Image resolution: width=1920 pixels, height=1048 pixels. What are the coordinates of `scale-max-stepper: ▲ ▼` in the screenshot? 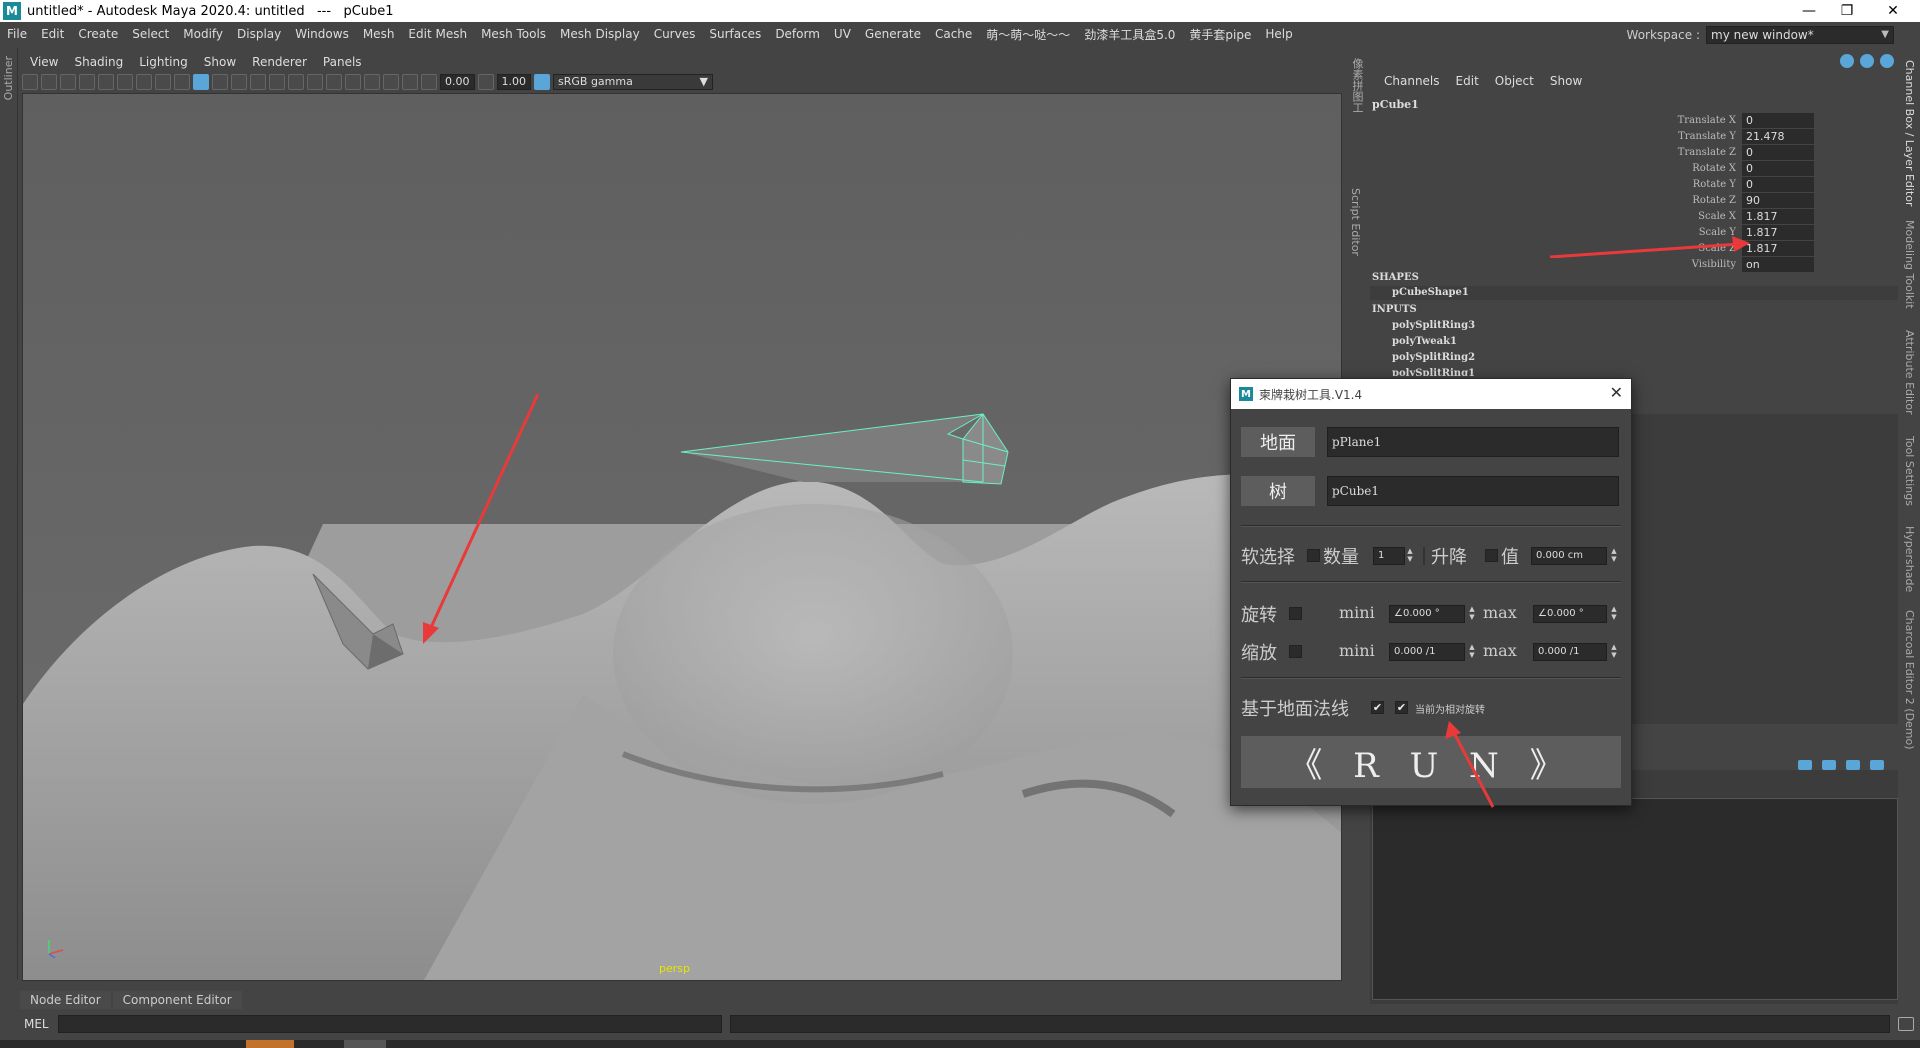 It's located at (1614, 652).